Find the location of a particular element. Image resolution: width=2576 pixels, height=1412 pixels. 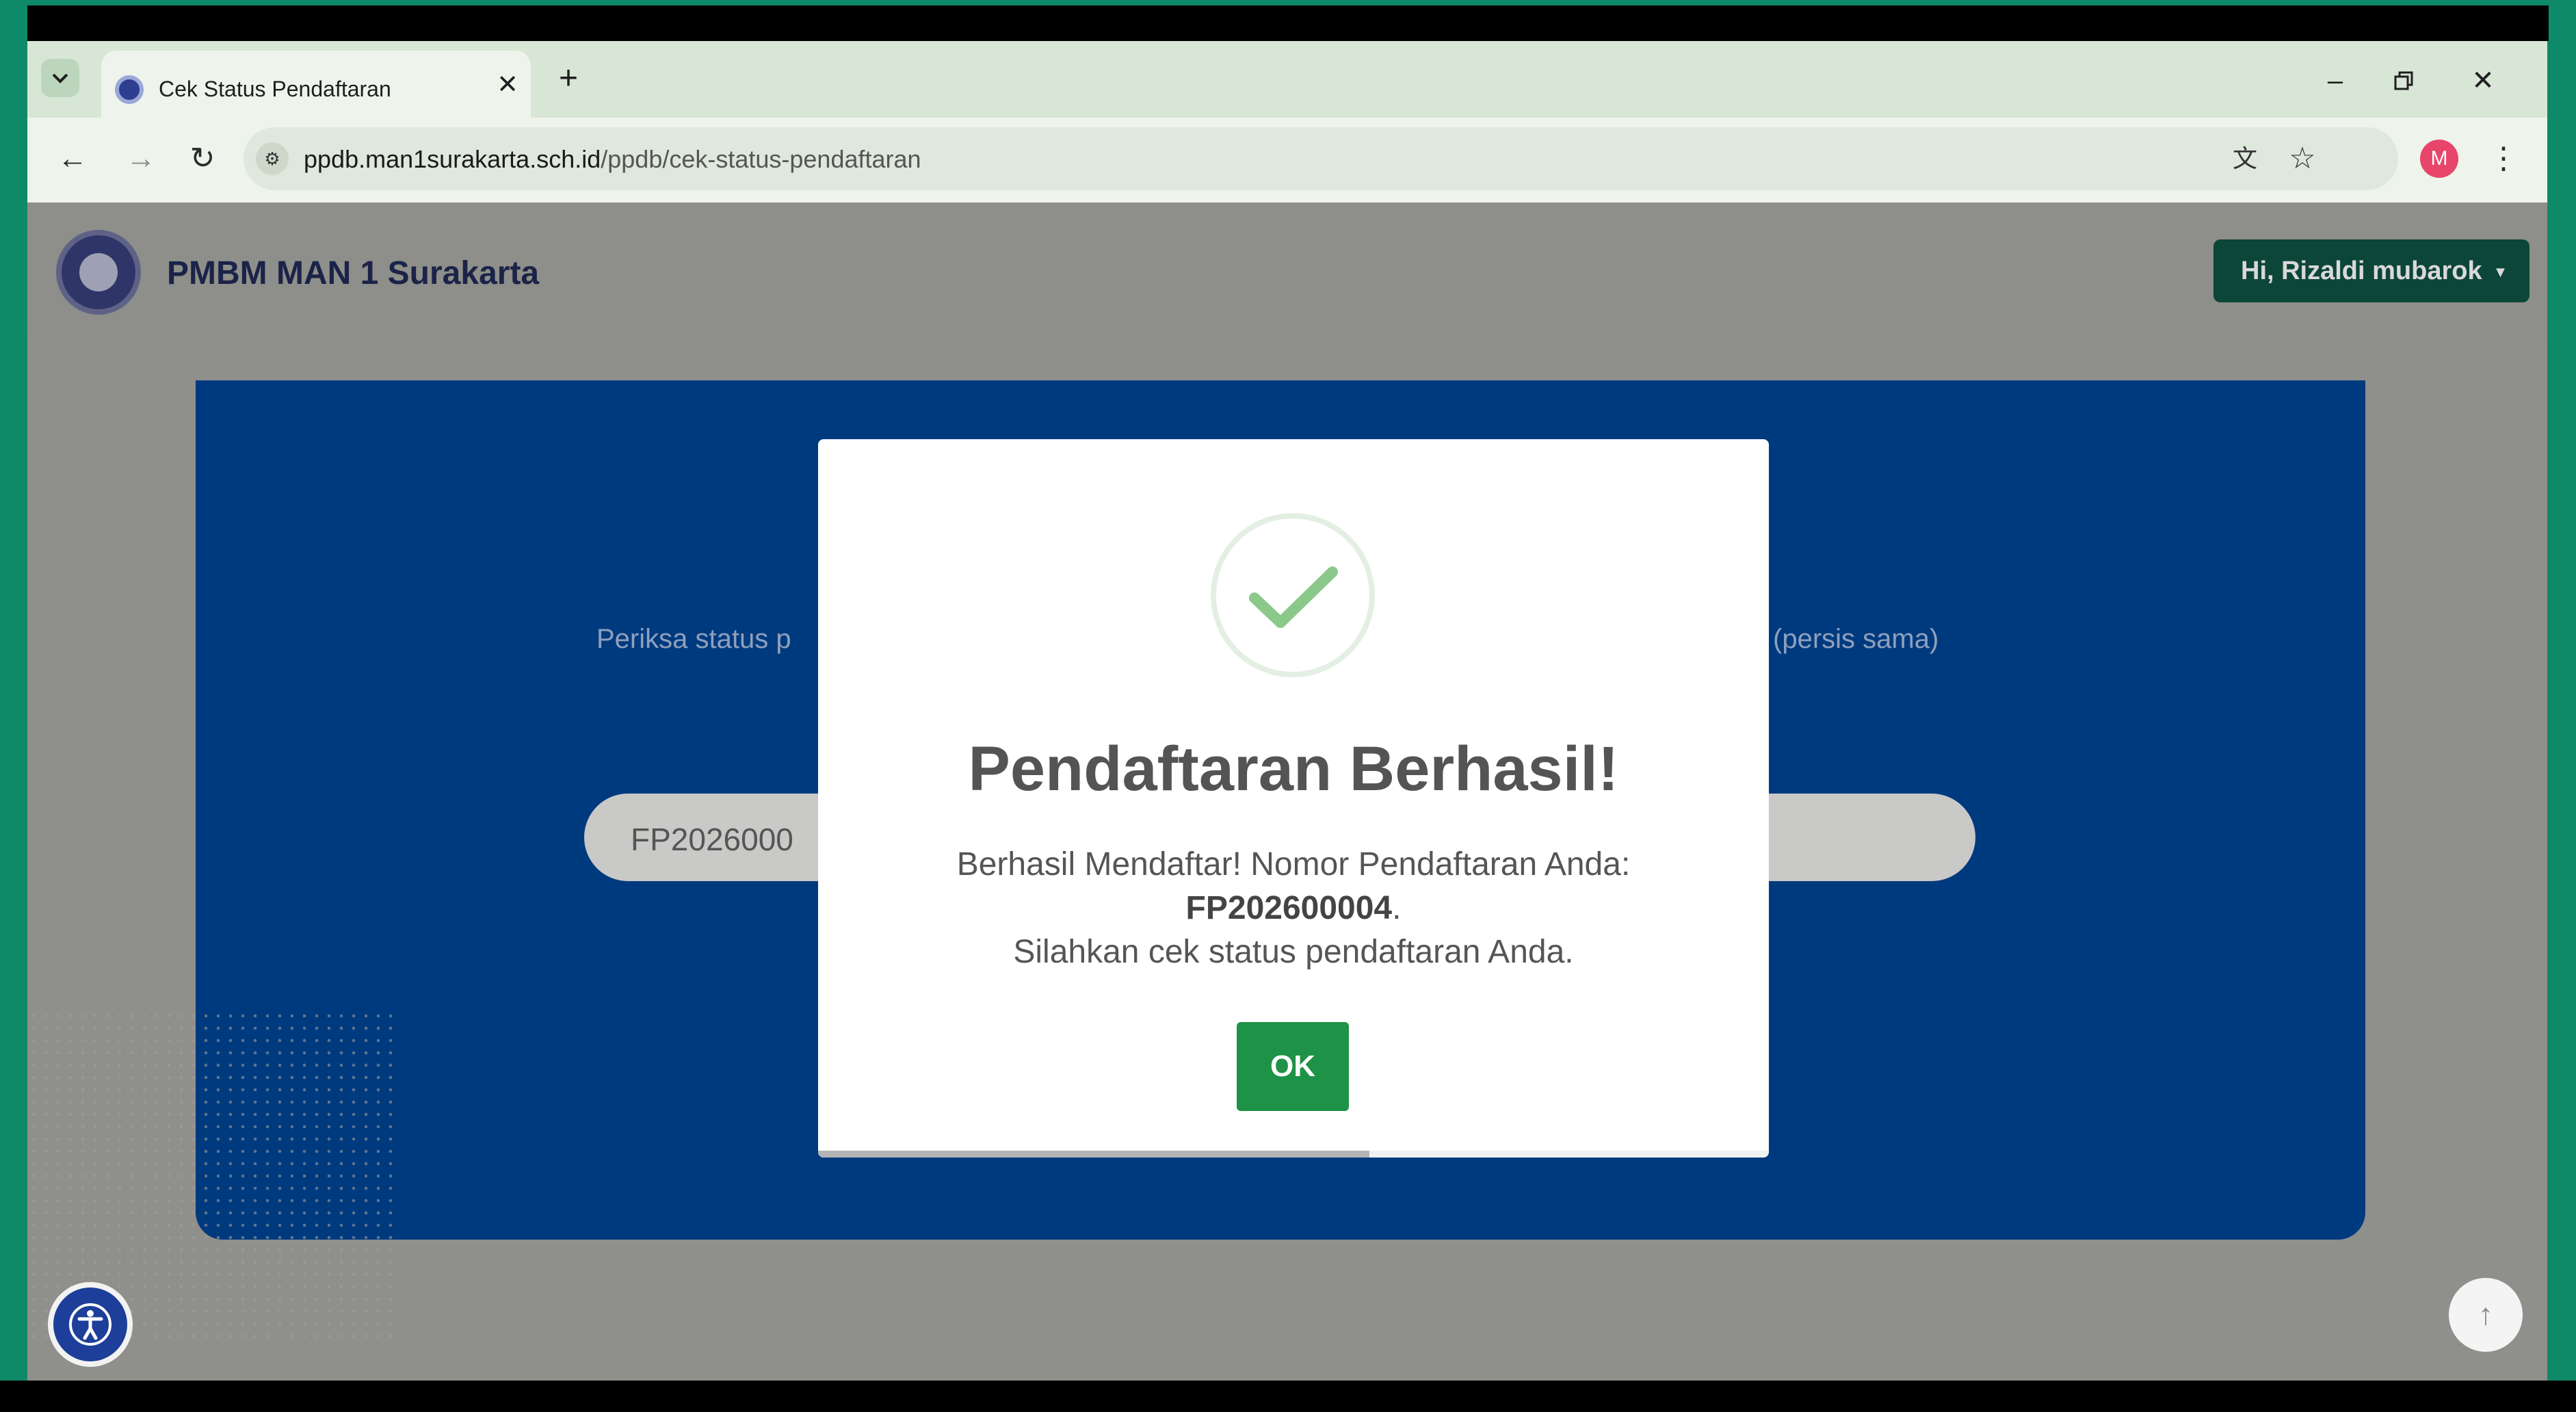

panel-description-tail: (persis sama) is located at coordinates (1856, 639).